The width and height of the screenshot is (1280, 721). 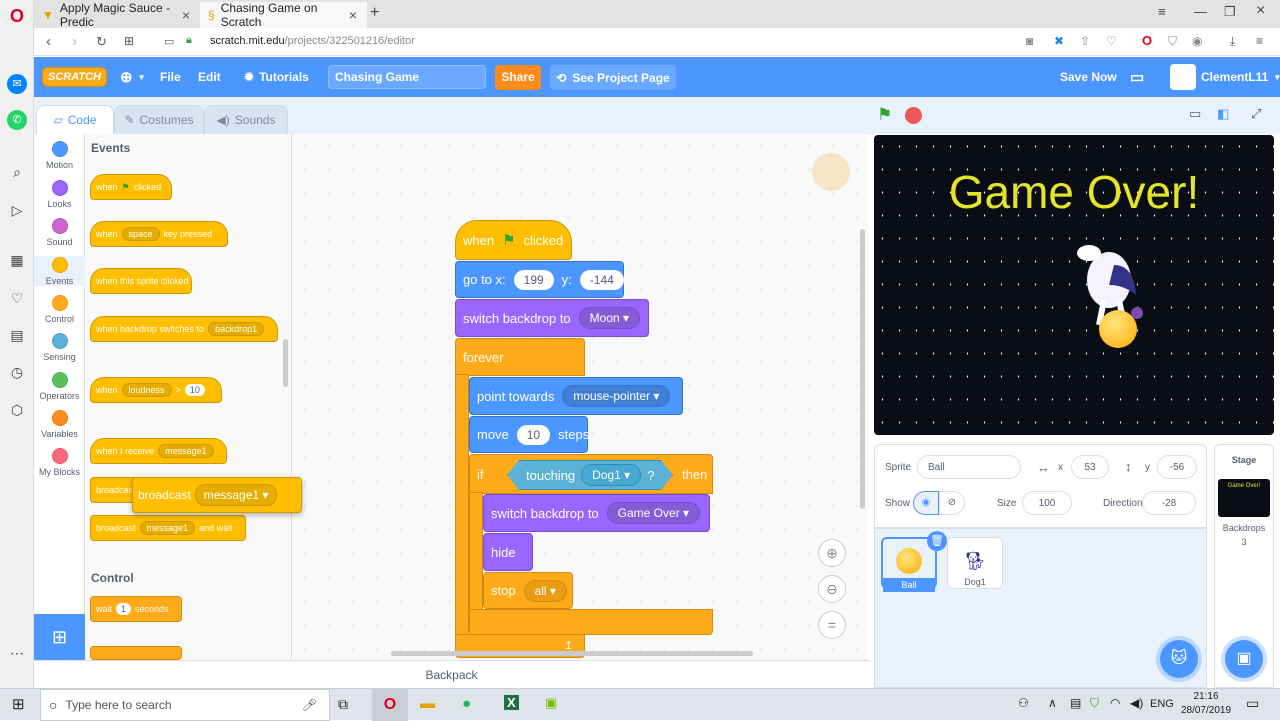 I want to click on heart-icon: ♡, so click(x=1111, y=41).